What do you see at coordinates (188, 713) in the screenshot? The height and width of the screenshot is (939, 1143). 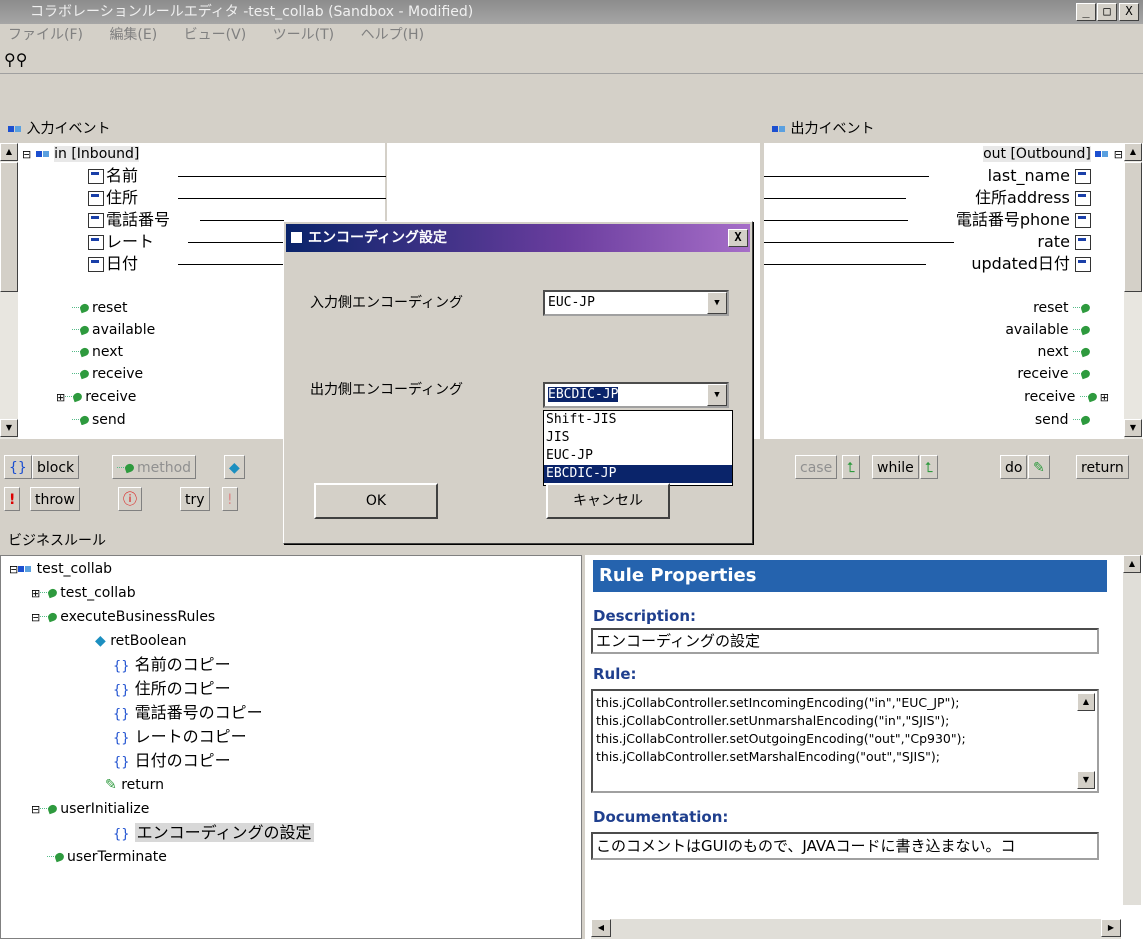 I see `rule-copy-phone: {} 電話番号のコピー` at bounding box center [188, 713].